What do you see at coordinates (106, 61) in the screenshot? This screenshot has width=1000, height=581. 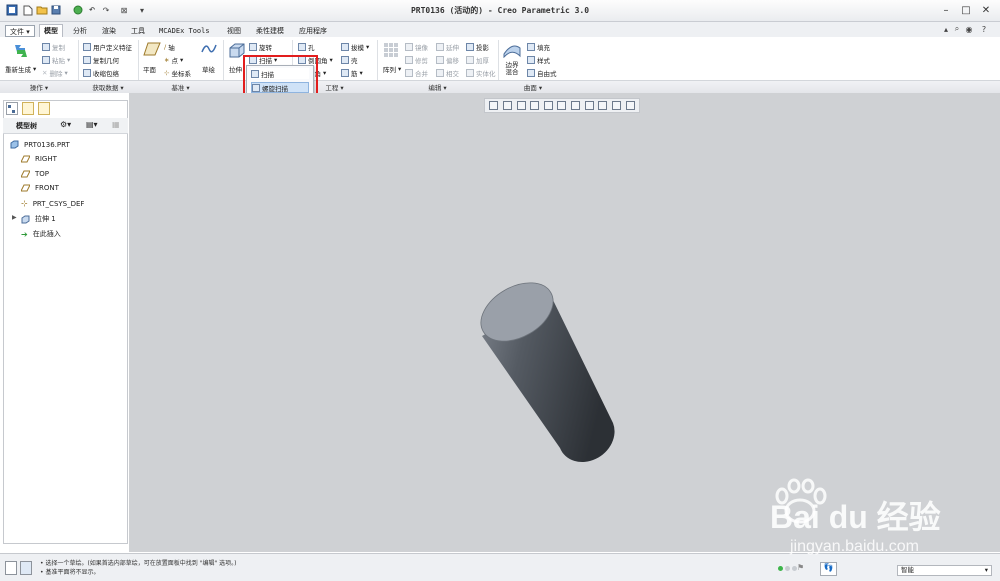 I see `copy-geometry-label: 复制几何` at bounding box center [106, 61].